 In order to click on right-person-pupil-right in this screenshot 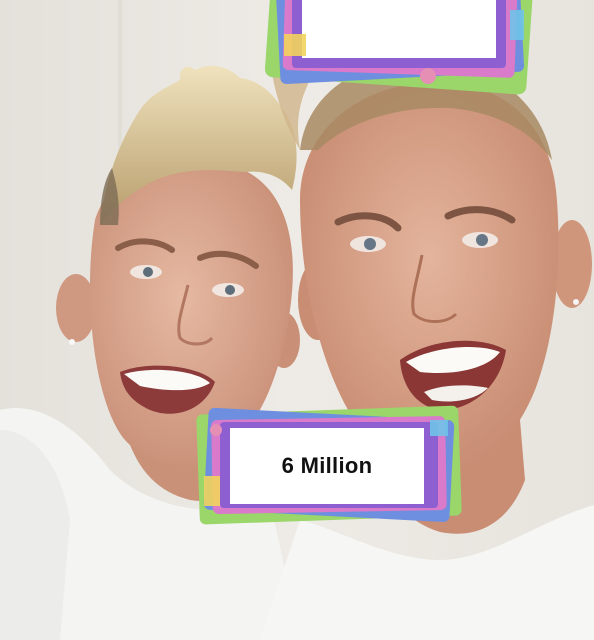, I will do `click(482, 240)`.